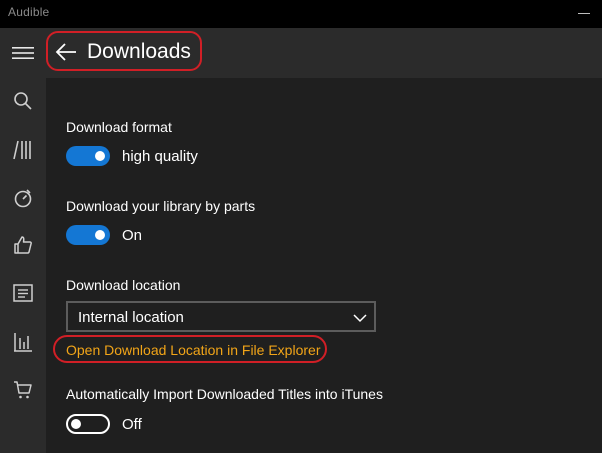  I want to click on page-title: Downloads, so click(139, 51).